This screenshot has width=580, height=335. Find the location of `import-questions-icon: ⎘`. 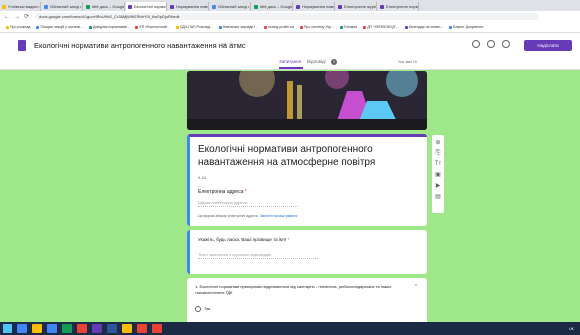

import-questions-icon: ⎘ is located at coordinates (438, 153).